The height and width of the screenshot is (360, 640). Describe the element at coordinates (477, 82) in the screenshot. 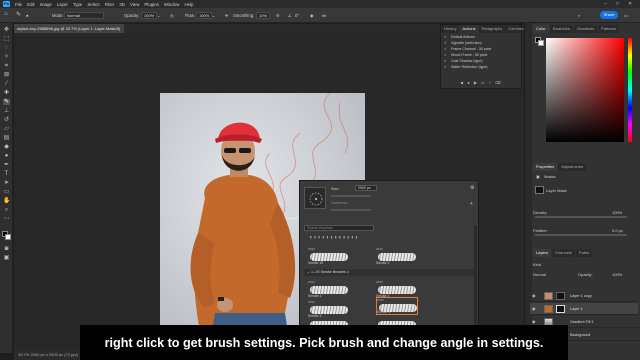

I see `play-icon: ▶` at that location.